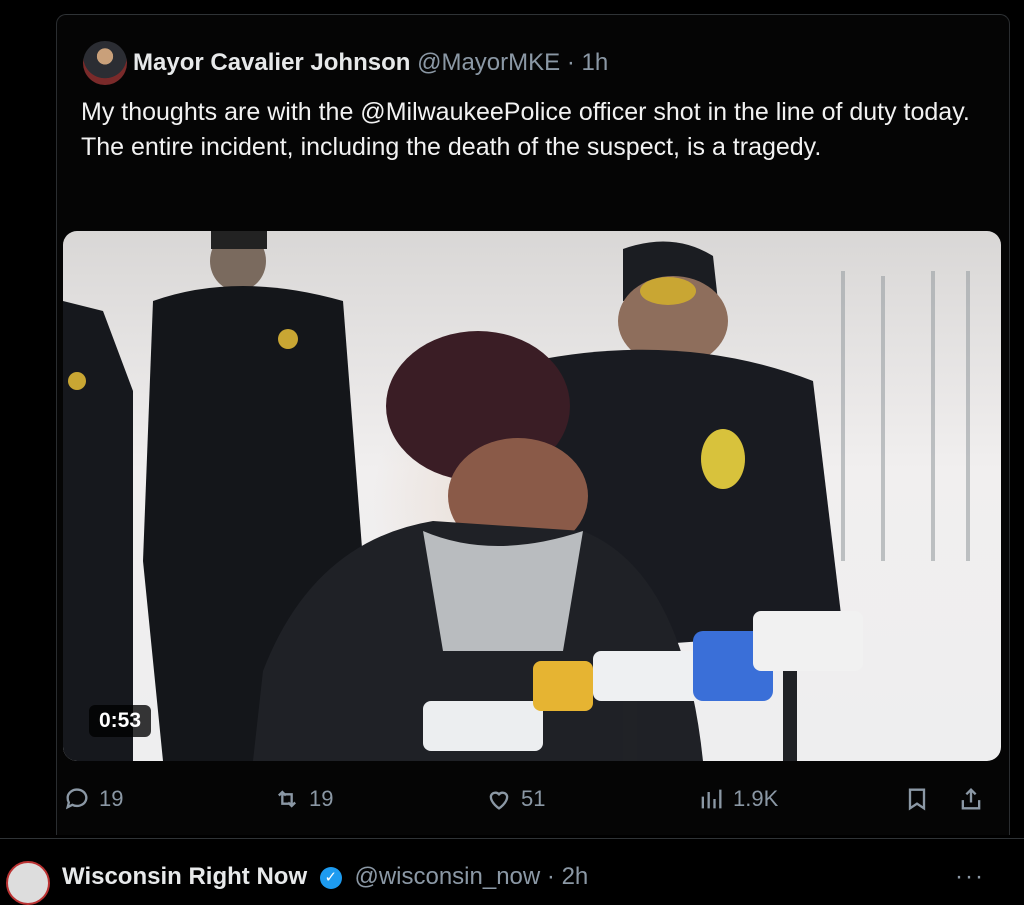 The image size is (1024, 905). I want to click on views-count: 1.9K, so click(756, 798).